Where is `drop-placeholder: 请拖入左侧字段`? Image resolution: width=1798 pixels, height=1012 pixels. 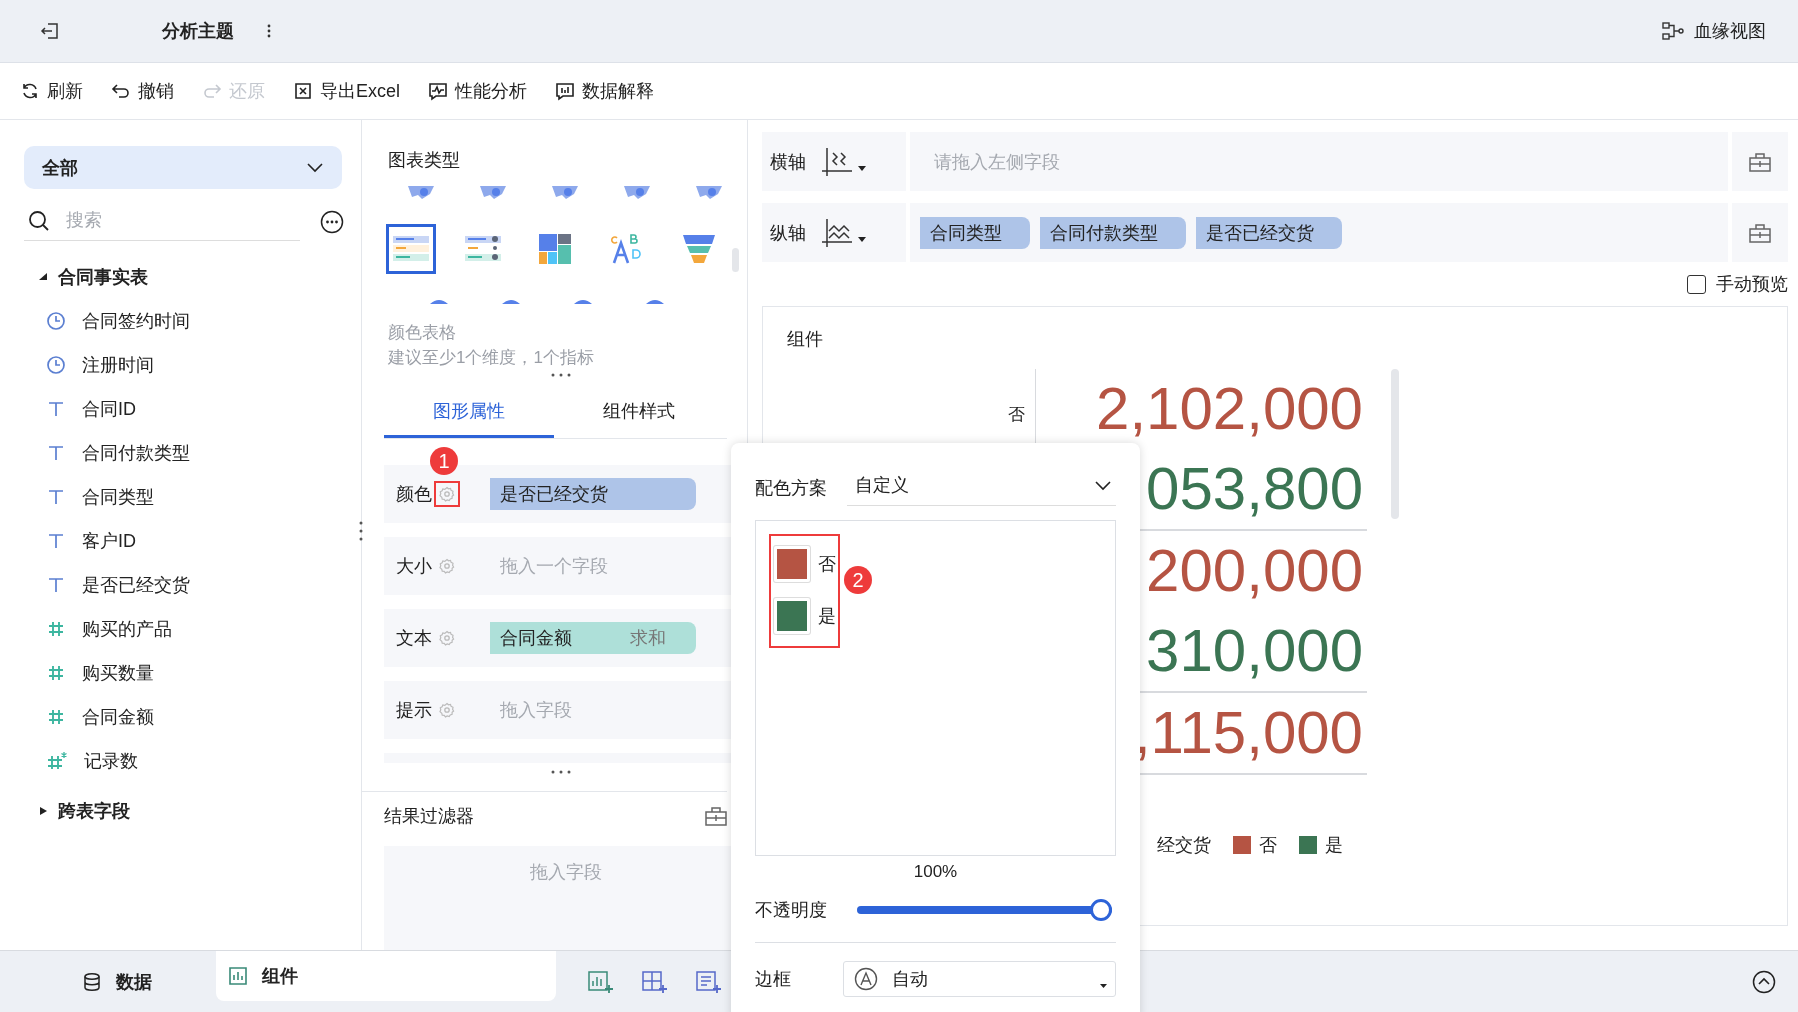
drop-placeholder: 请拖入左侧字段 is located at coordinates (997, 162).